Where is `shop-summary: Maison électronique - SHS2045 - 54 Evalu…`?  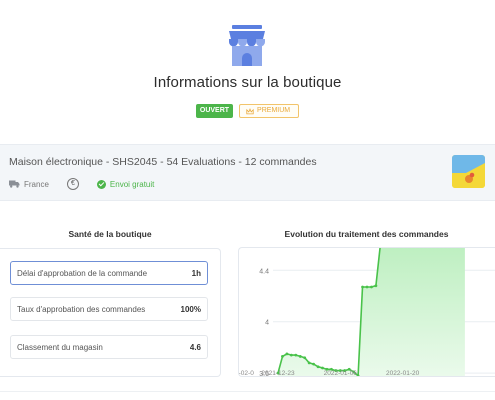 shop-summary: Maison électronique - SHS2045 - 54 Evalu… is located at coordinates (163, 162).